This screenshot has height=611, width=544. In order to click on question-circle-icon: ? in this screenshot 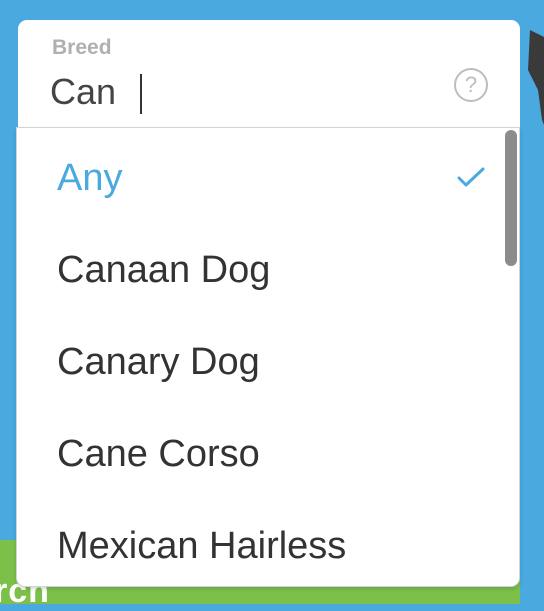, I will do `click(471, 85)`.